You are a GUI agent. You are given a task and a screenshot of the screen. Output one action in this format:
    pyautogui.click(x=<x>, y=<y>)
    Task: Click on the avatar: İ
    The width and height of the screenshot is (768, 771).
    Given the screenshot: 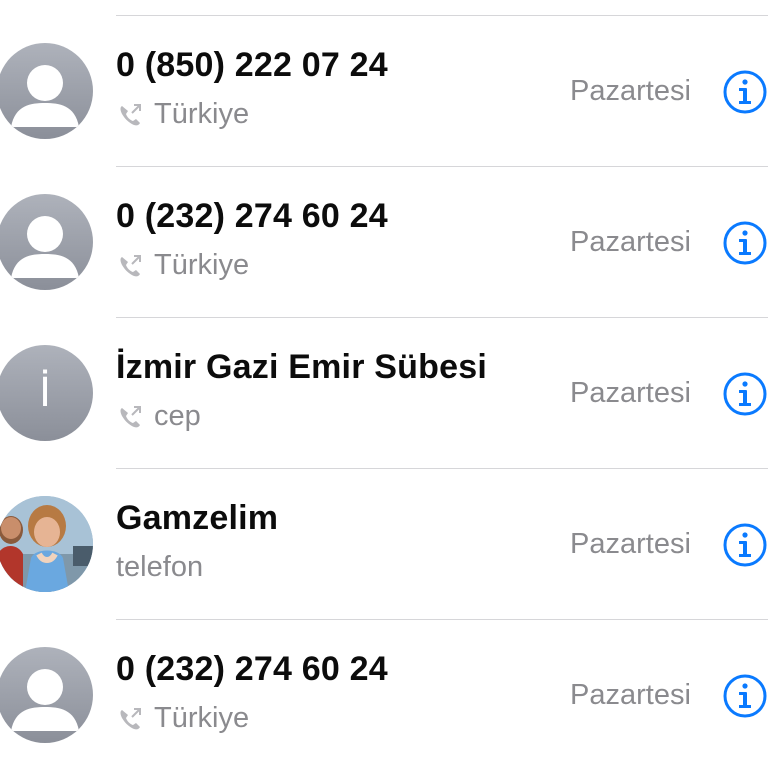 What is the action you would take?
    pyautogui.click(x=46, y=393)
    